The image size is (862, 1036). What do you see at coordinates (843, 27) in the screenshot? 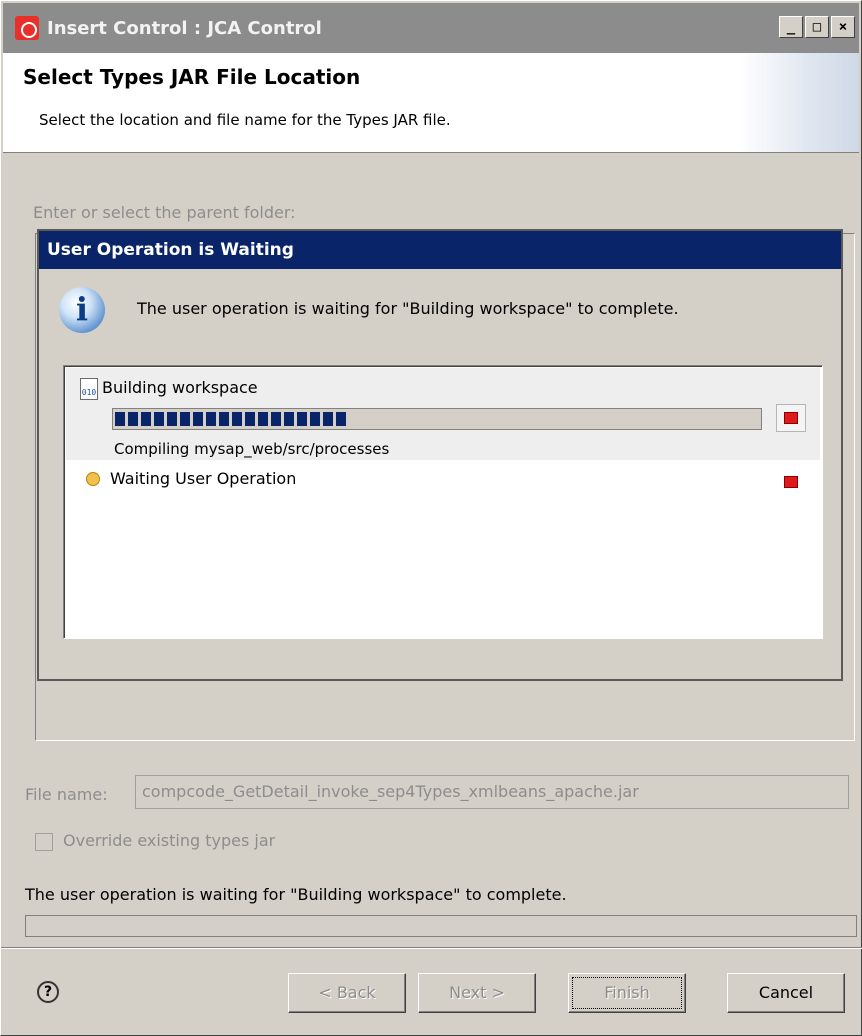
I see `close-button: ×` at bounding box center [843, 27].